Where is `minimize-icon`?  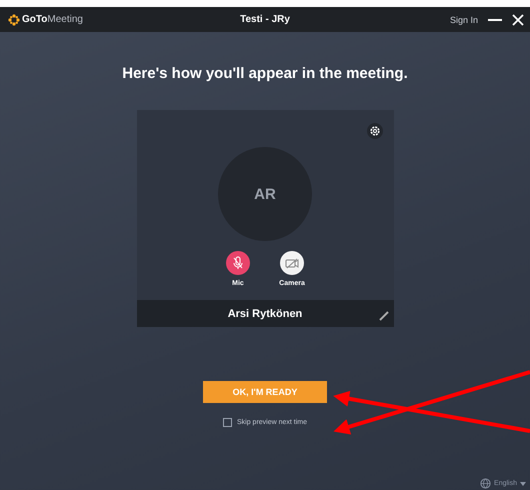 minimize-icon is located at coordinates (495, 20).